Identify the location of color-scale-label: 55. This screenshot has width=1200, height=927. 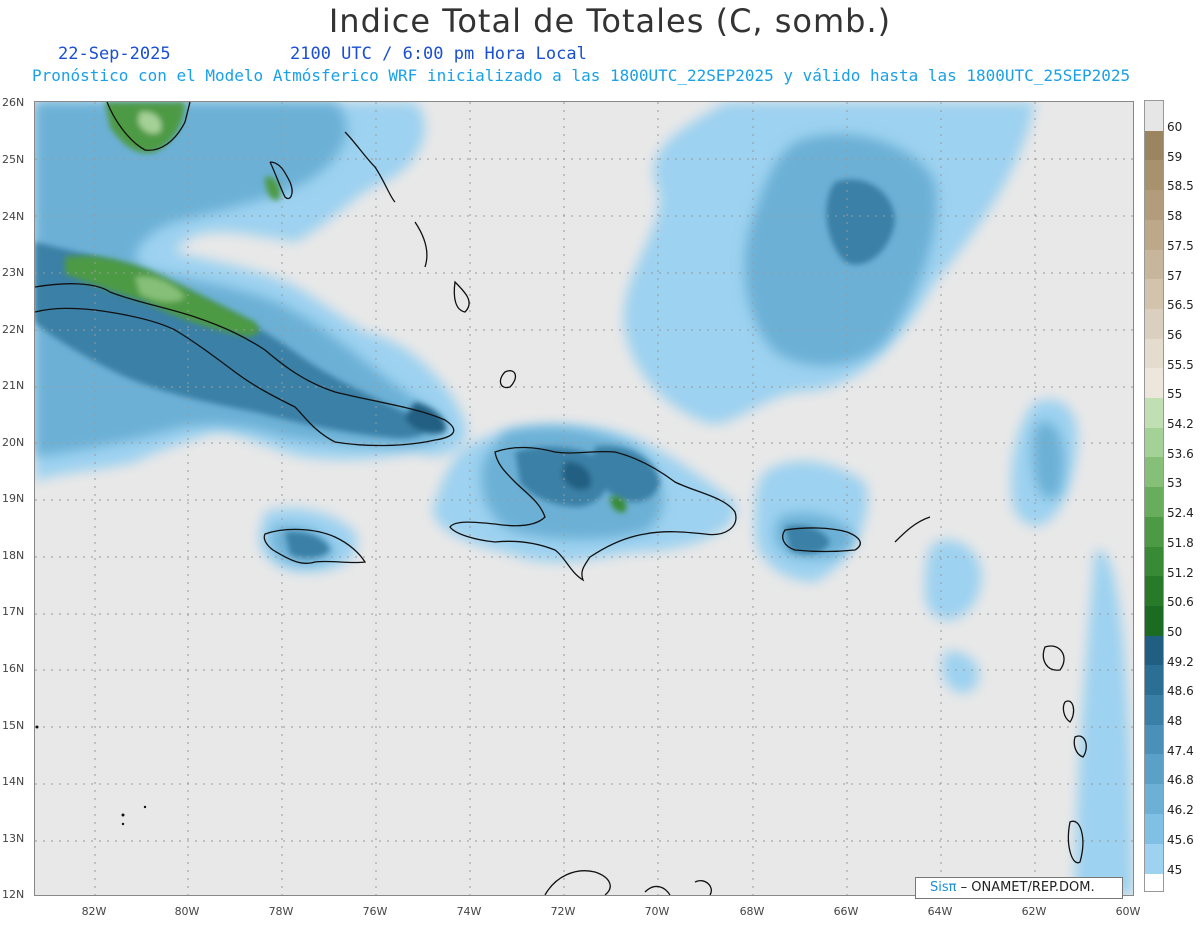
(1175, 394).